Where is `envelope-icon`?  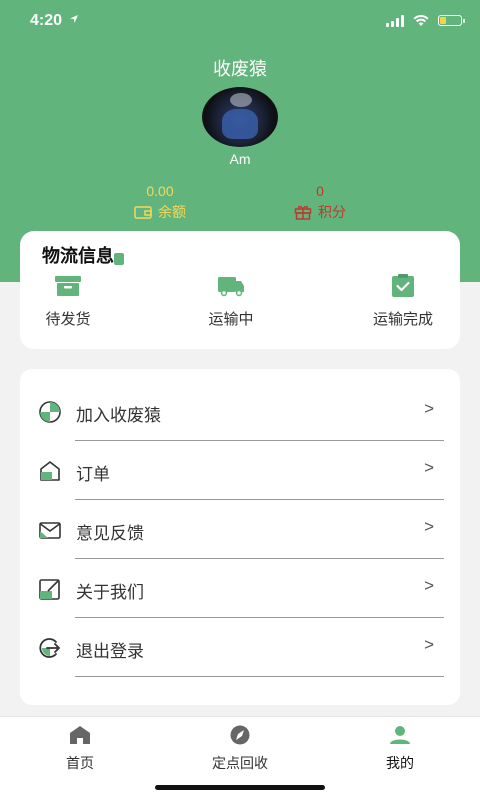
envelope-icon is located at coordinates (50, 530).